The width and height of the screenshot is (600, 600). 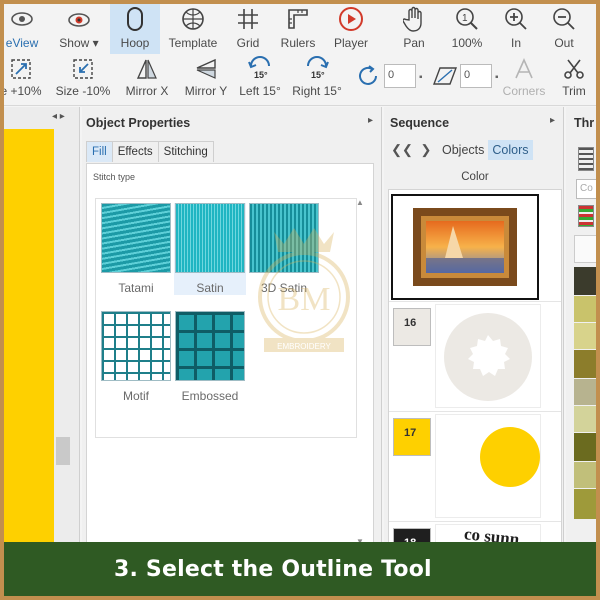 What do you see at coordinates (574, 69) in the screenshot?
I see `scissors-icon` at bounding box center [574, 69].